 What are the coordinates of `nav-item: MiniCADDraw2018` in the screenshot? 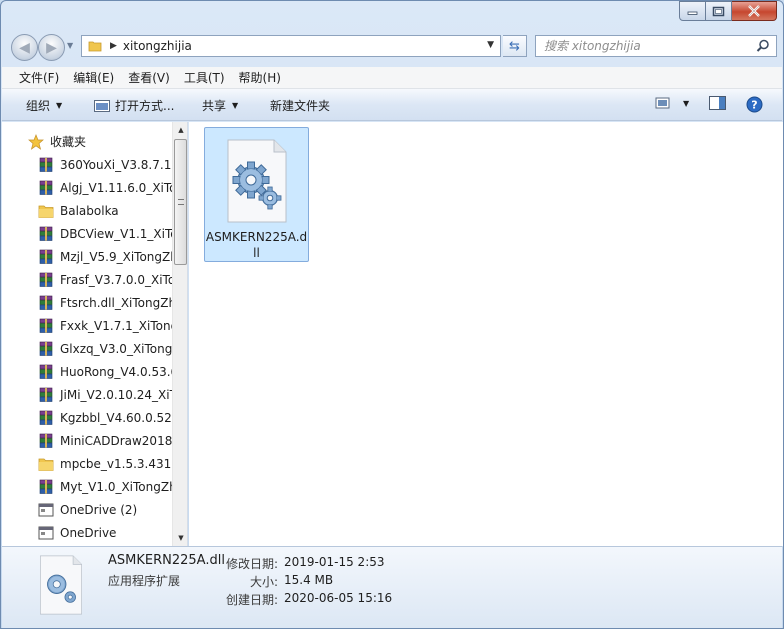 It's located at (87, 440).